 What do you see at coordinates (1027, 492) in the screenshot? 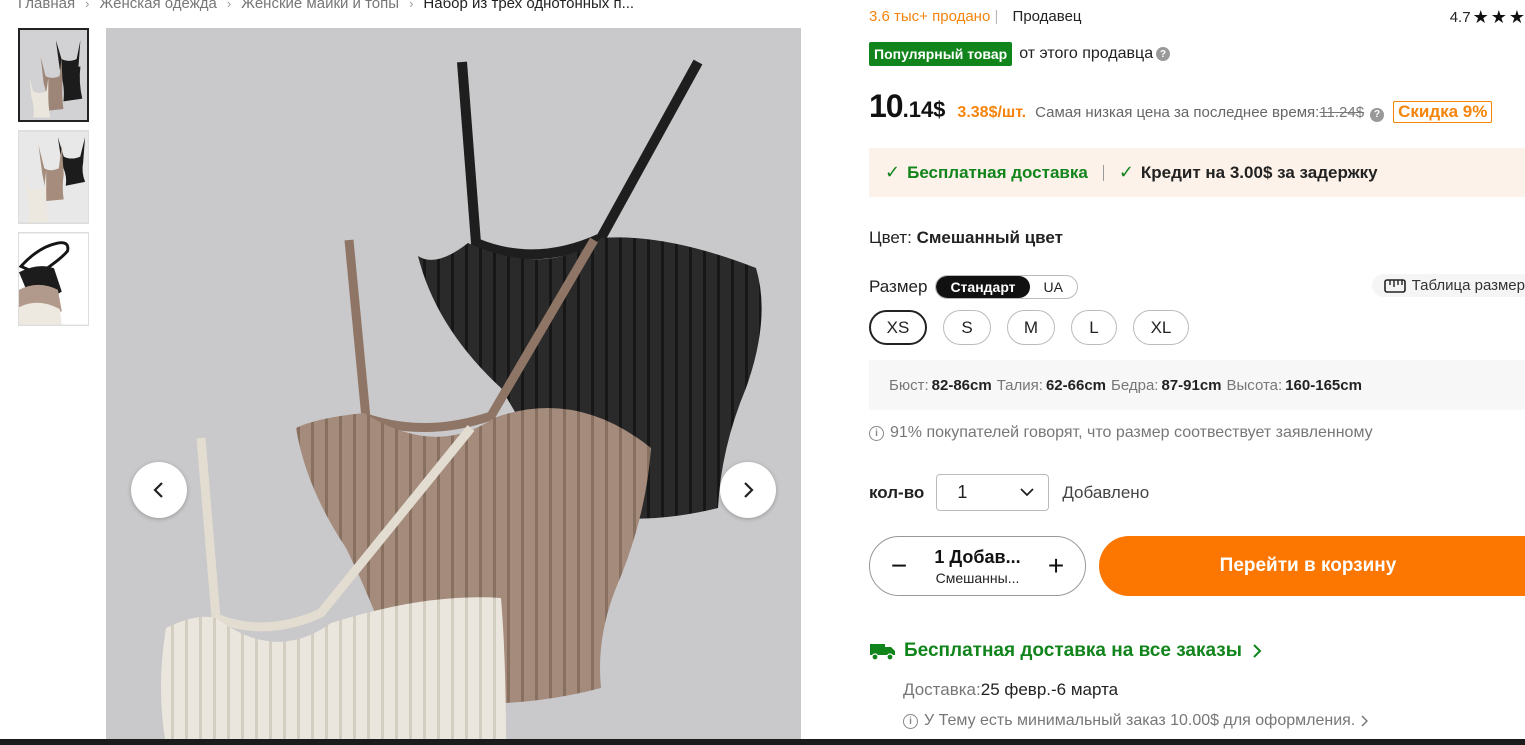
I see `chevron-down-icon` at bounding box center [1027, 492].